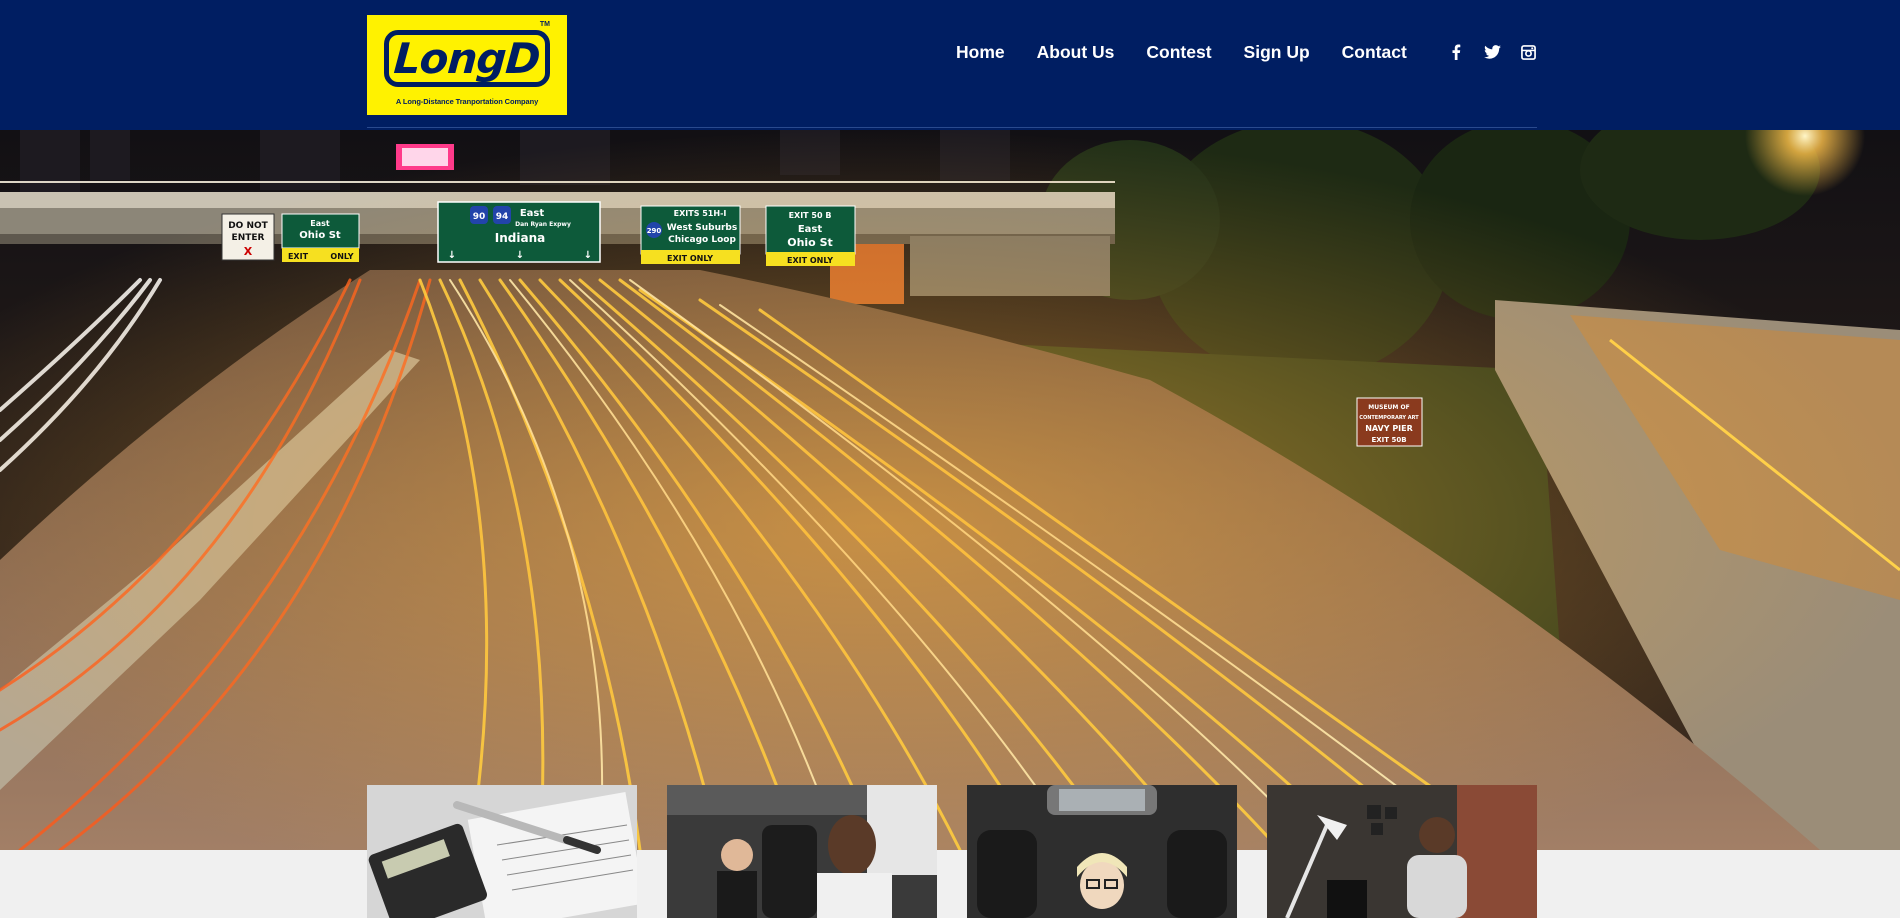 The width and height of the screenshot is (1900, 918). What do you see at coordinates (702, 228) in the screenshot?
I see `svg-text: West Suburbs` at bounding box center [702, 228].